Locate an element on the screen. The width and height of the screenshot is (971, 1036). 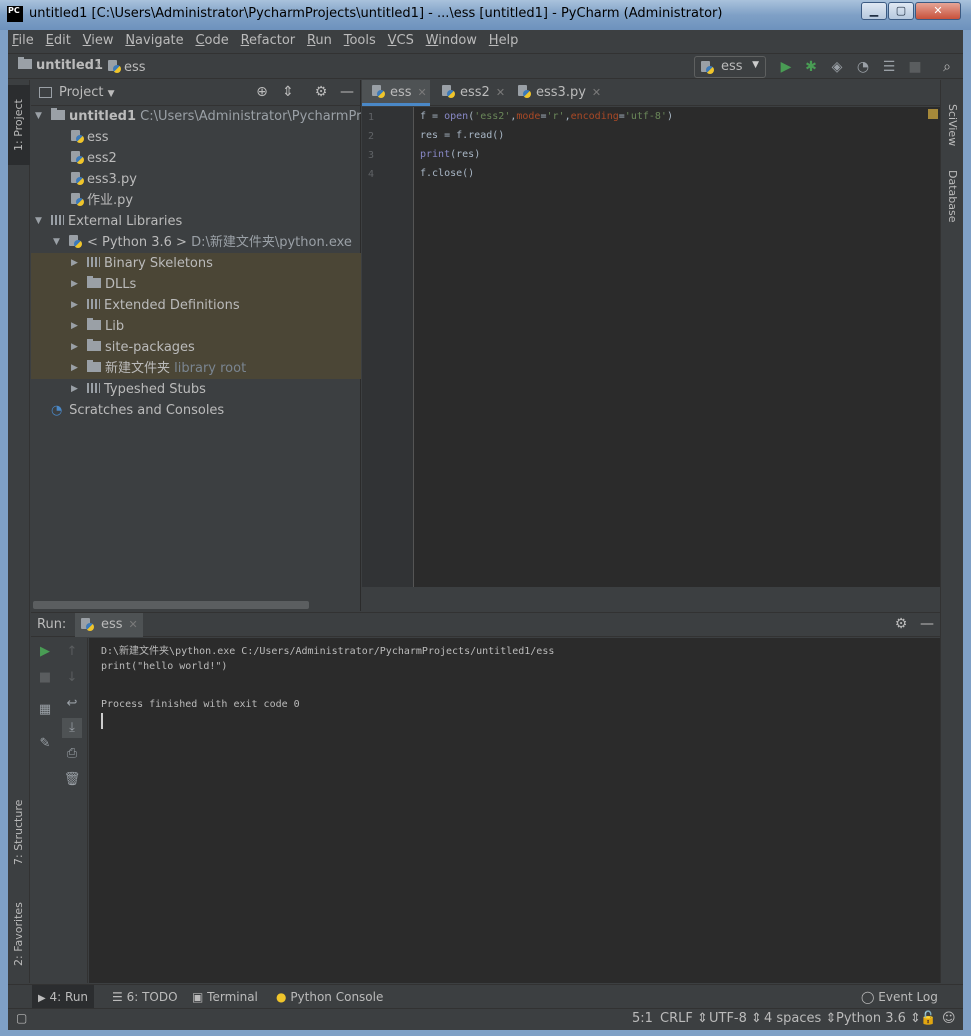
menu-tools: Tools is located at coordinates (360, 41).